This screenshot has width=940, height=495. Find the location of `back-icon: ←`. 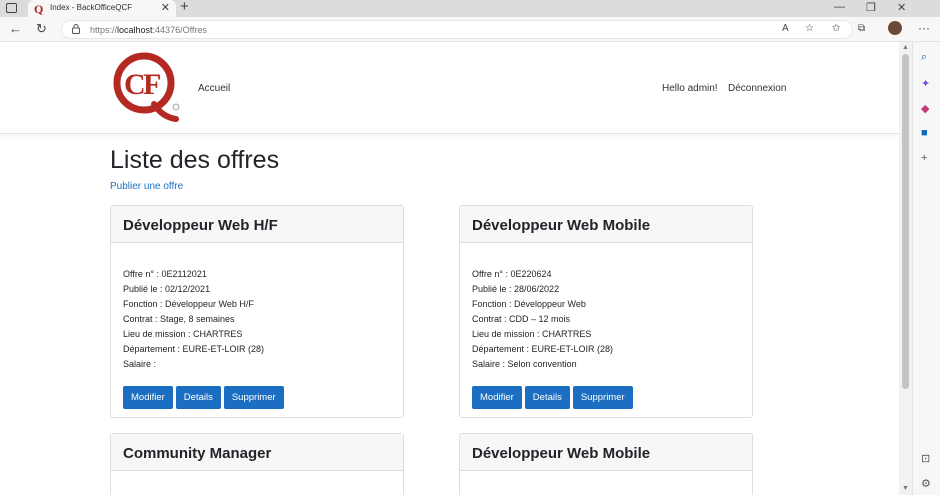

back-icon: ← is located at coordinates (15, 28).